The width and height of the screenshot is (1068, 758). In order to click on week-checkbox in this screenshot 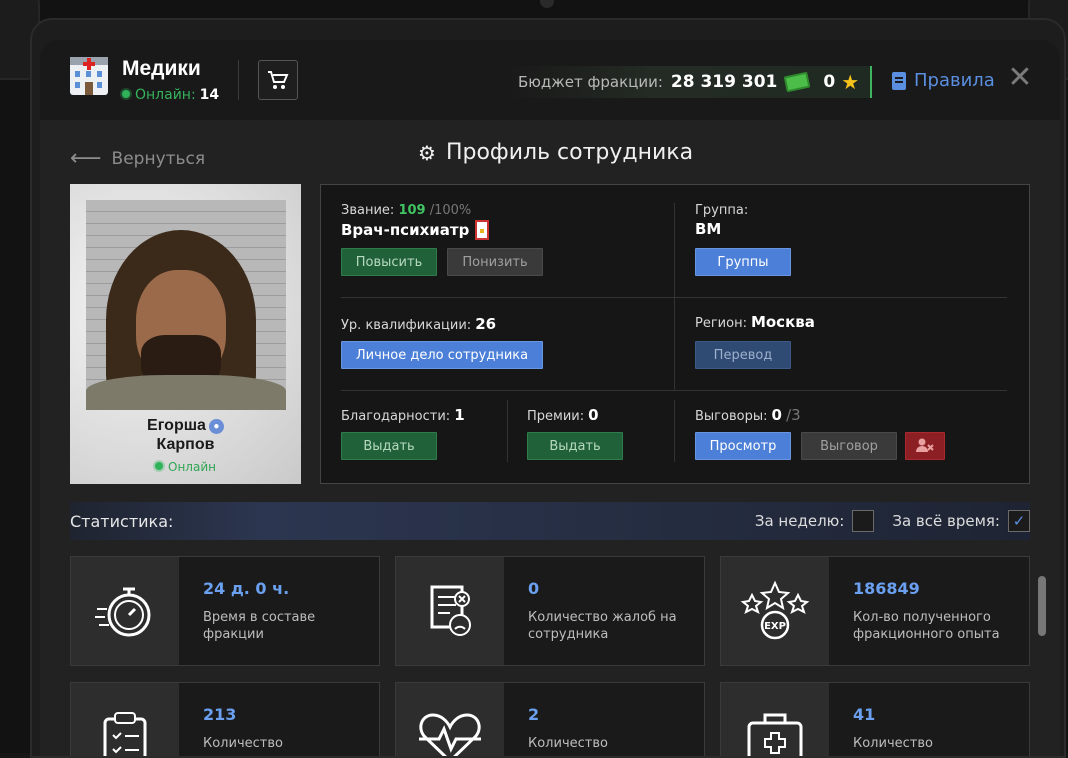, I will do `click(863, 521)`.